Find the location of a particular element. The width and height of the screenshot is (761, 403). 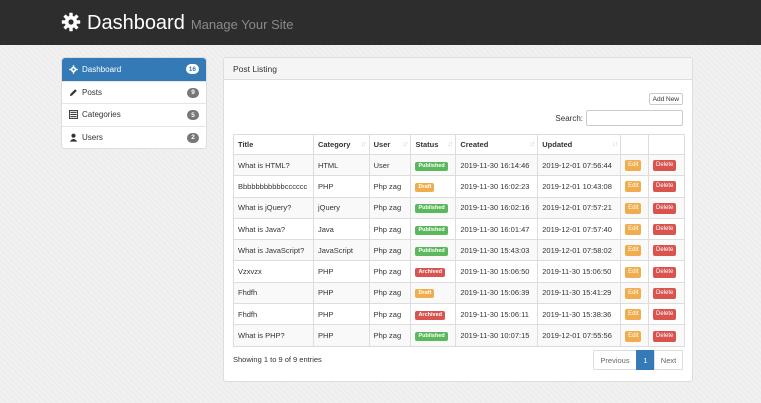

pencil-icon is located at coordinates (73, 92).